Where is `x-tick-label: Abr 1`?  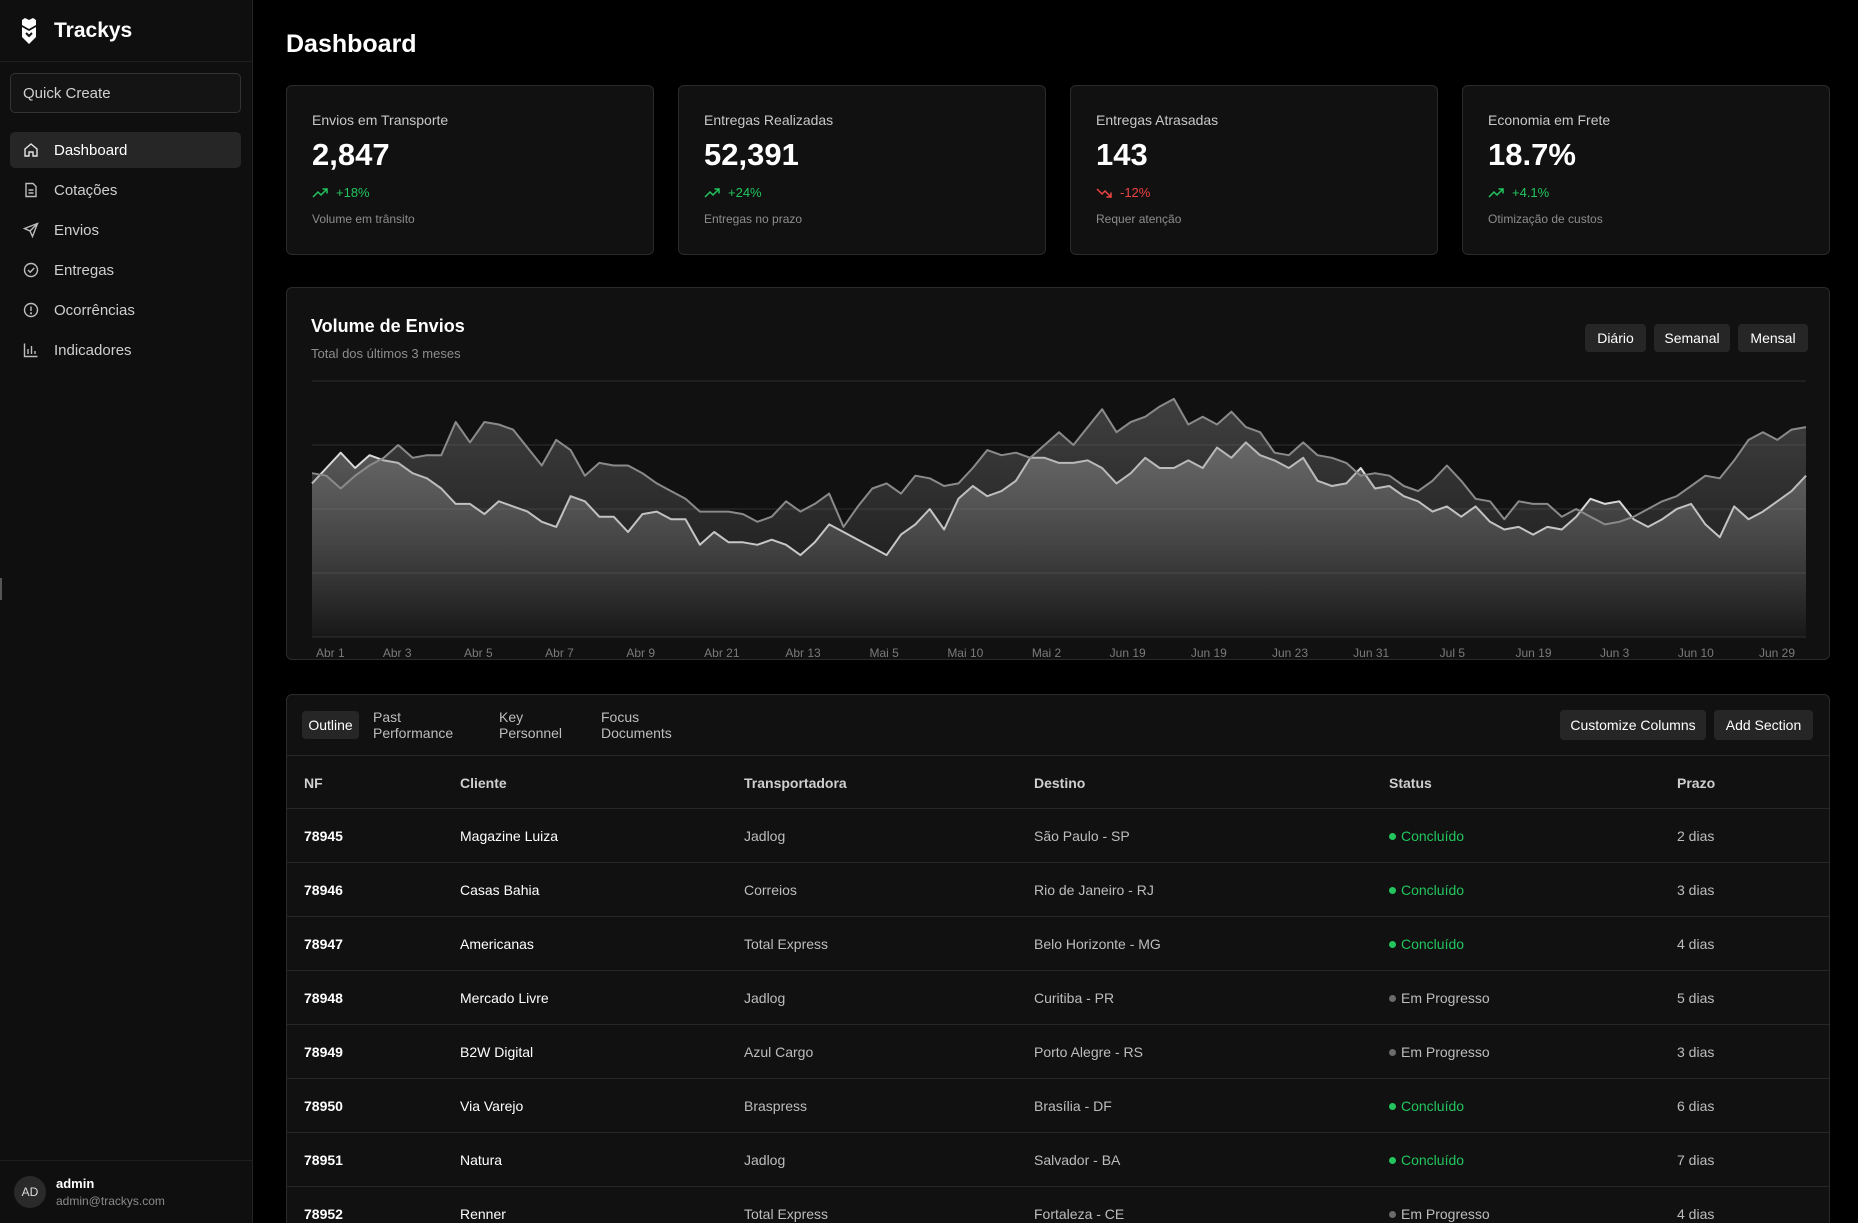 x-tick-label: Abr 1 is located at coordinates (330, 653).